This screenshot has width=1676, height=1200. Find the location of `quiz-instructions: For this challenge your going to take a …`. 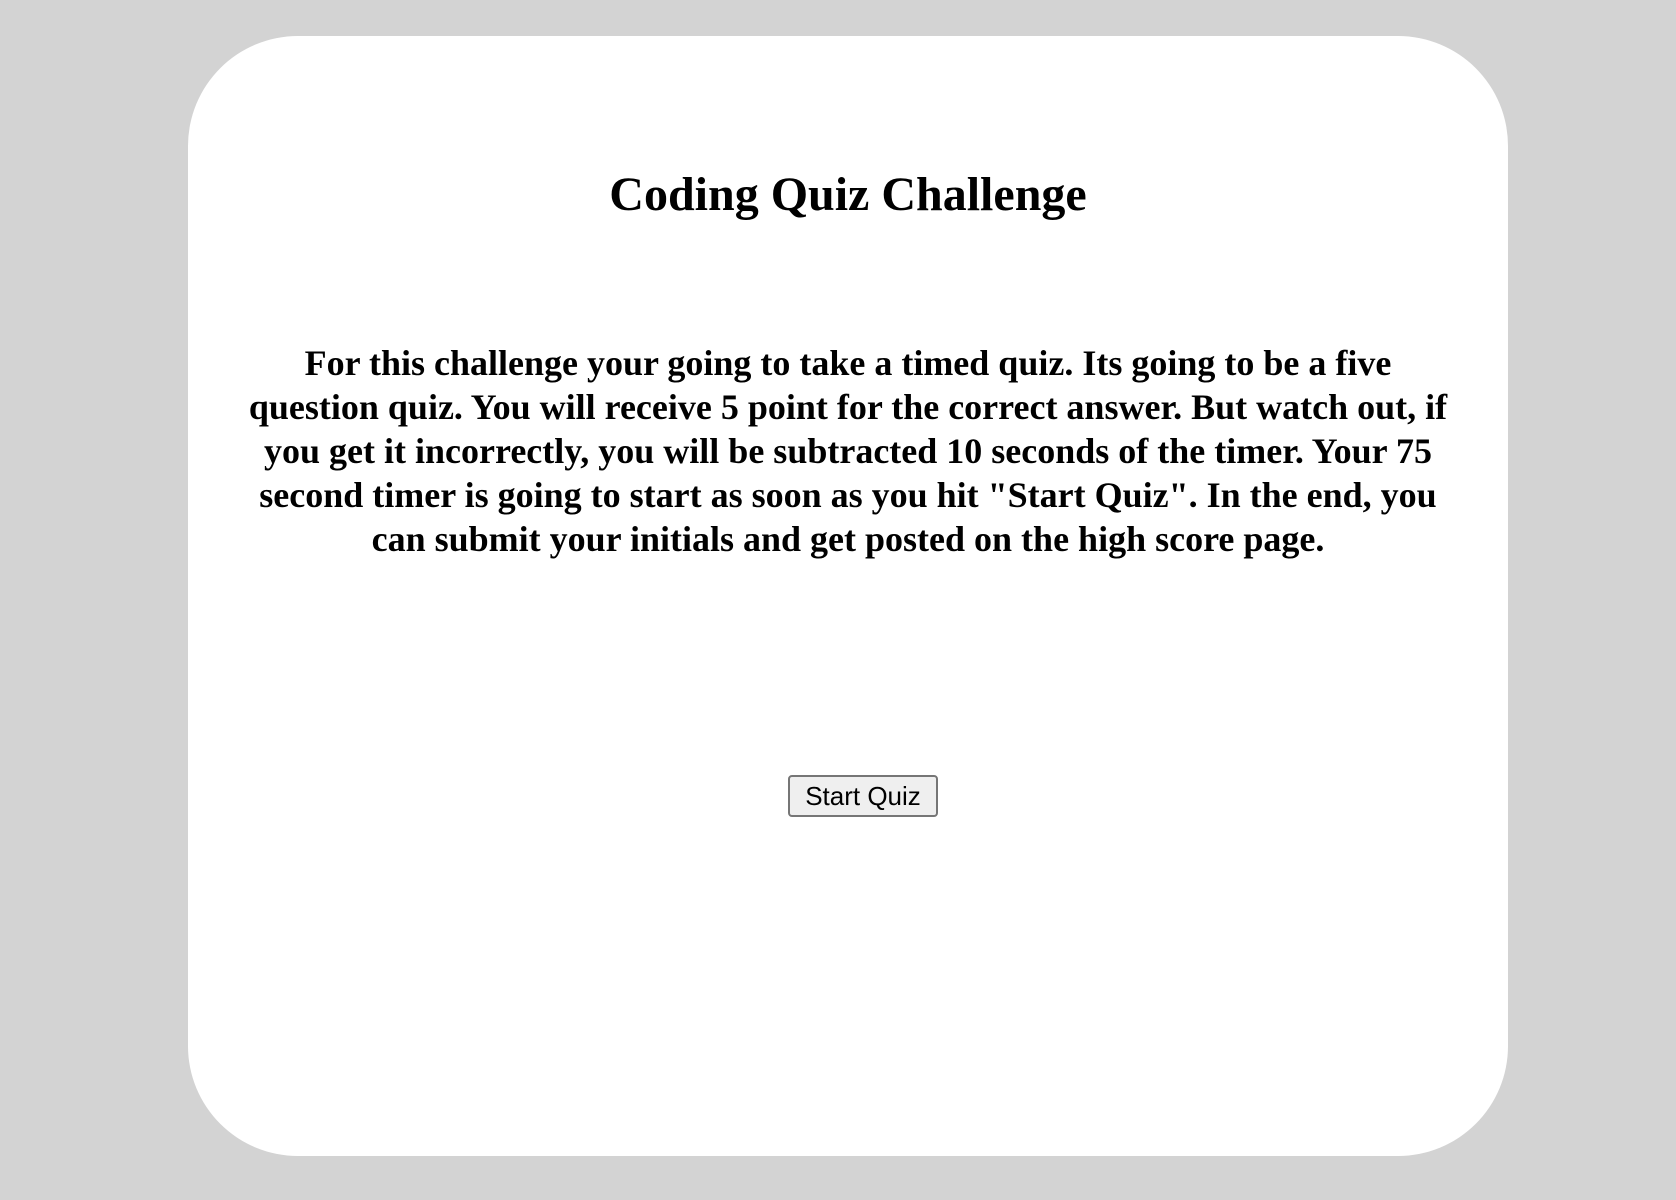

quiz-instructions: For this challenge your going to take a … is located at coordinates (848, 451).